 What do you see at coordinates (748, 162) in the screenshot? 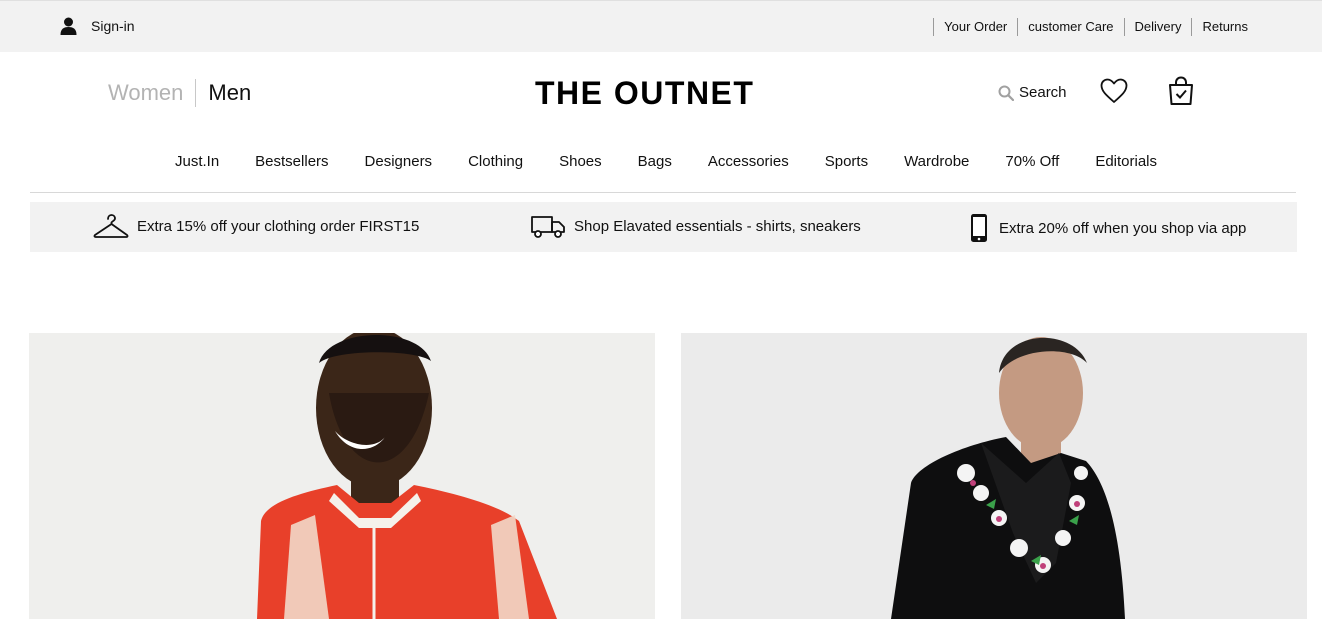
I see `nav-item-accessories: Accessories` at bounding box center [748, 162].